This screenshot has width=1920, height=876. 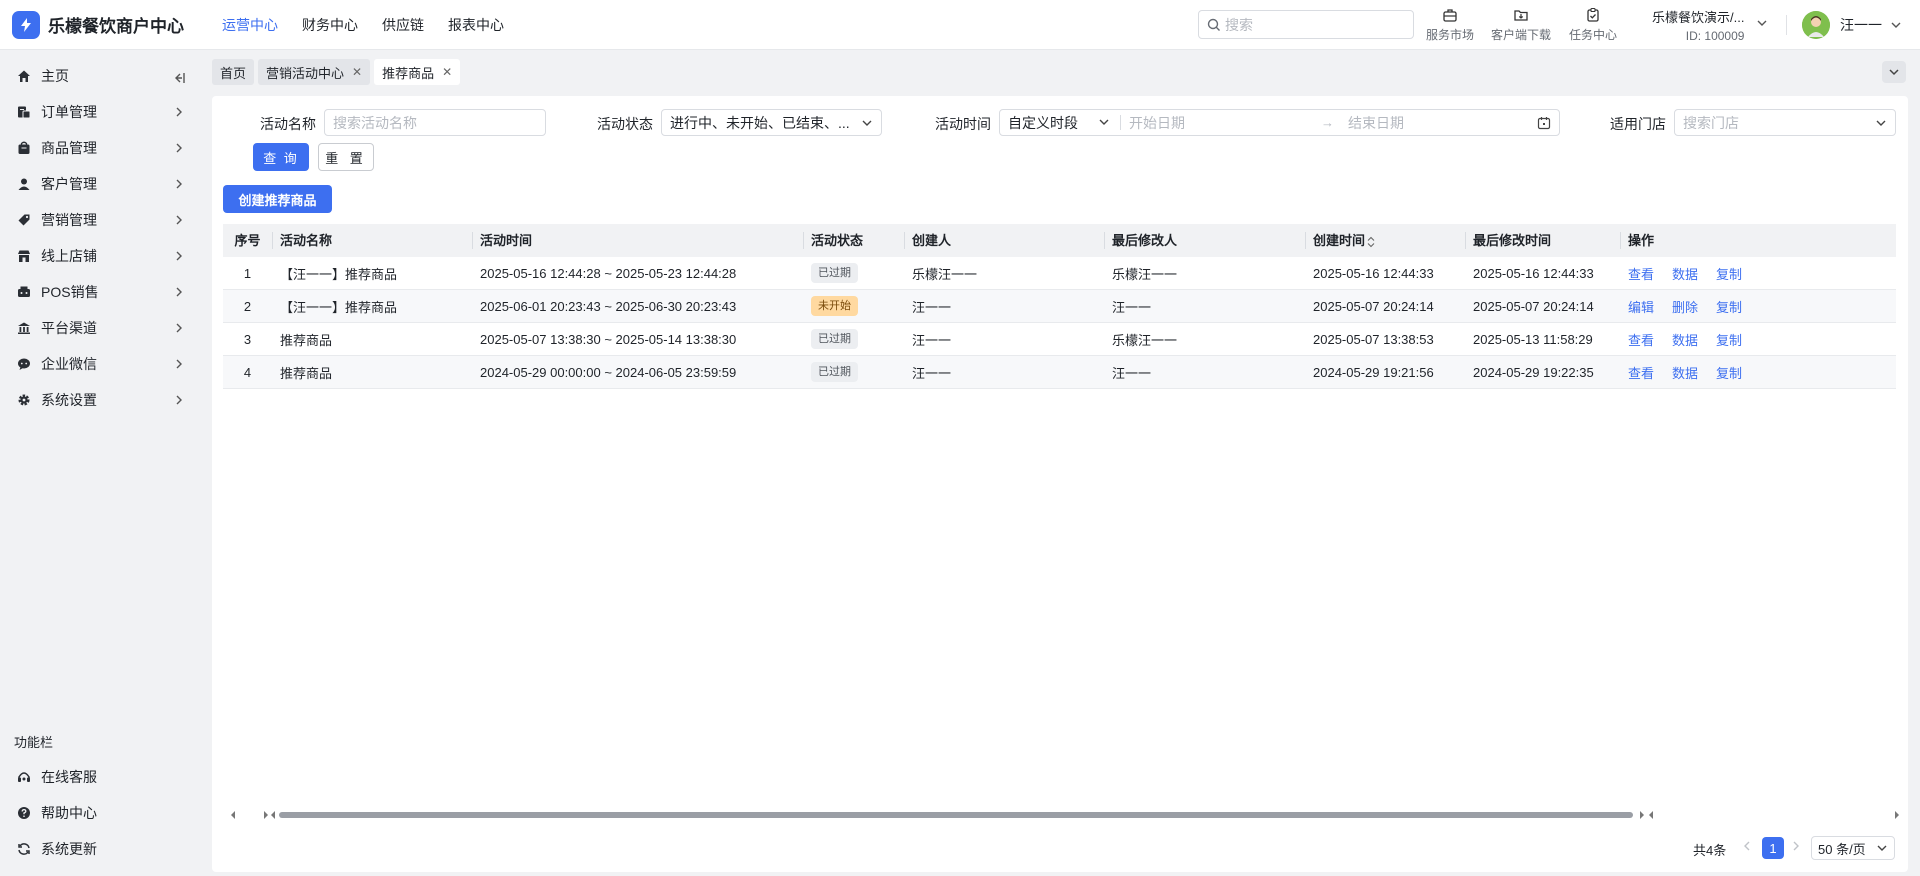 I want to click on sidebar-item-label: 客户管理, so click(x=69, y=184).